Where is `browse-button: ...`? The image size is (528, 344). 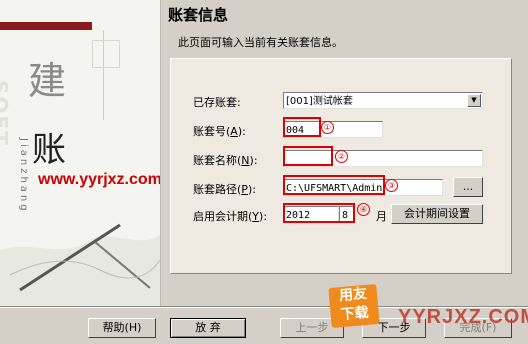
browse-button: ... is located at coordinates (468, 187).